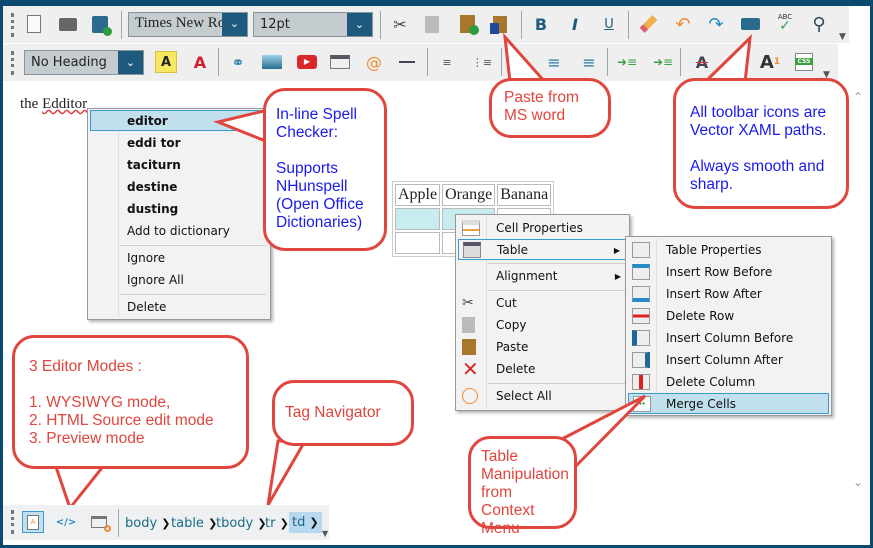 This screenshot has height=548, width=873. Describe the element at coordinates (241, 126) in the screenshot. I see `spell-callout-tail` at that location.